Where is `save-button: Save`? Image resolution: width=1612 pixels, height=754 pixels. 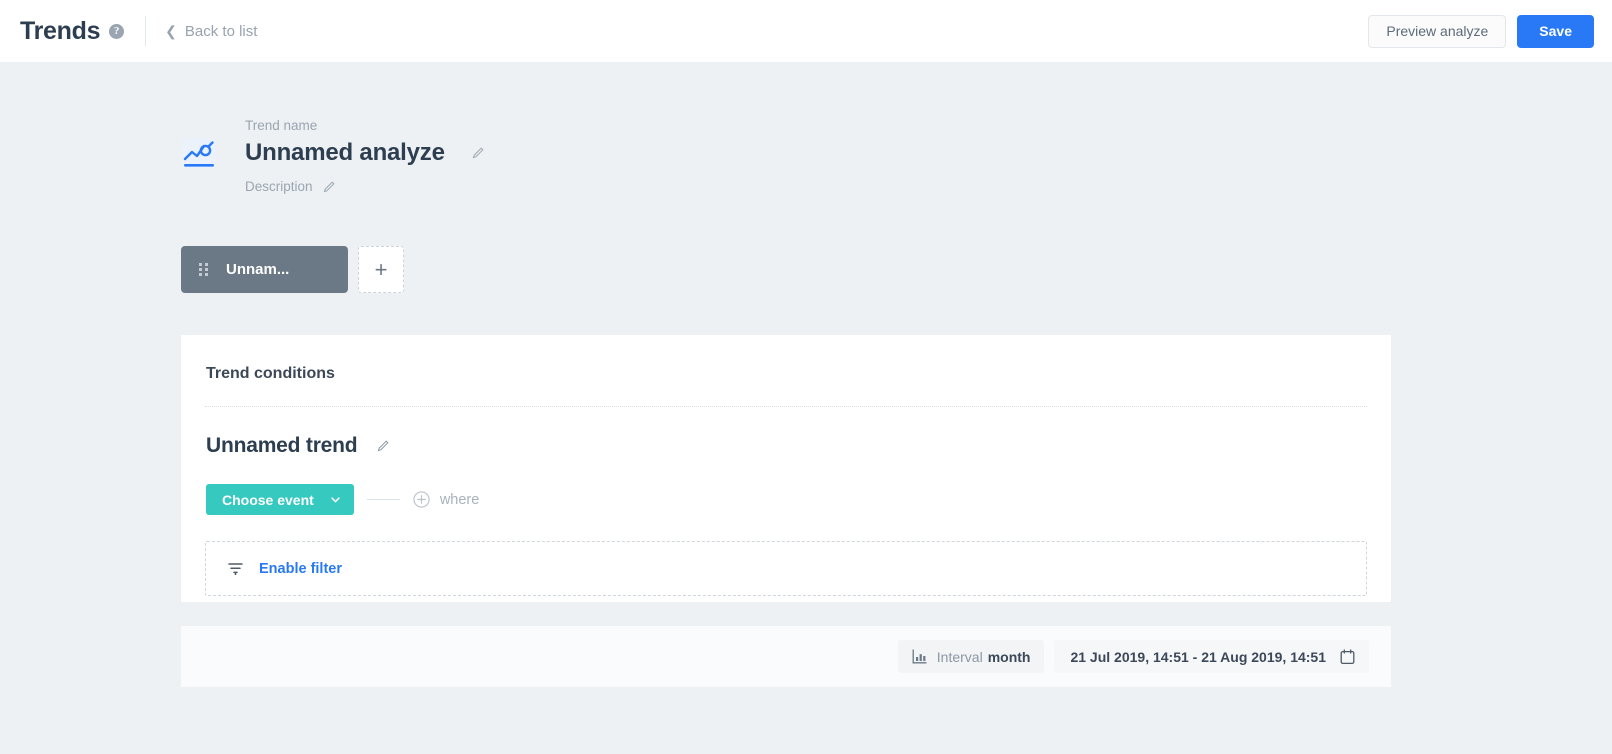
save-button: Save is located at coordinates (1555, 31).